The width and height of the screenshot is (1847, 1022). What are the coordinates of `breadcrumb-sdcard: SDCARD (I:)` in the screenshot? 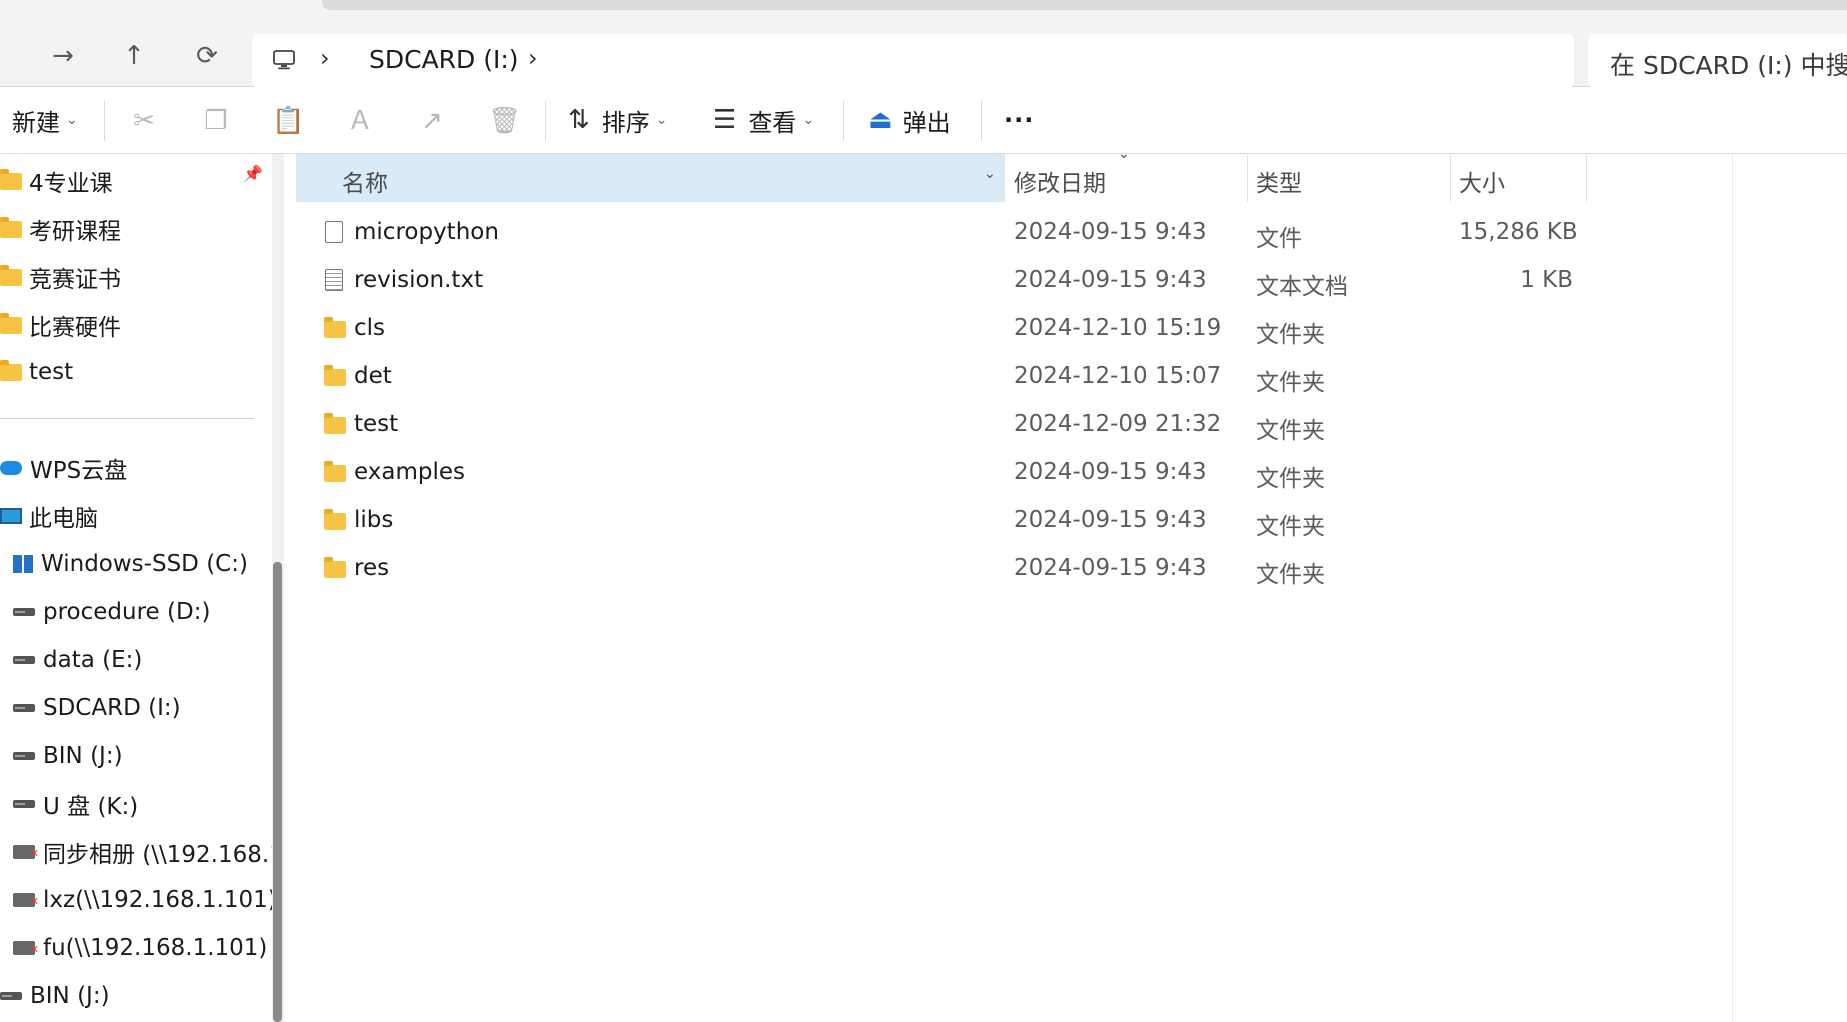 It's located at (444, 59).